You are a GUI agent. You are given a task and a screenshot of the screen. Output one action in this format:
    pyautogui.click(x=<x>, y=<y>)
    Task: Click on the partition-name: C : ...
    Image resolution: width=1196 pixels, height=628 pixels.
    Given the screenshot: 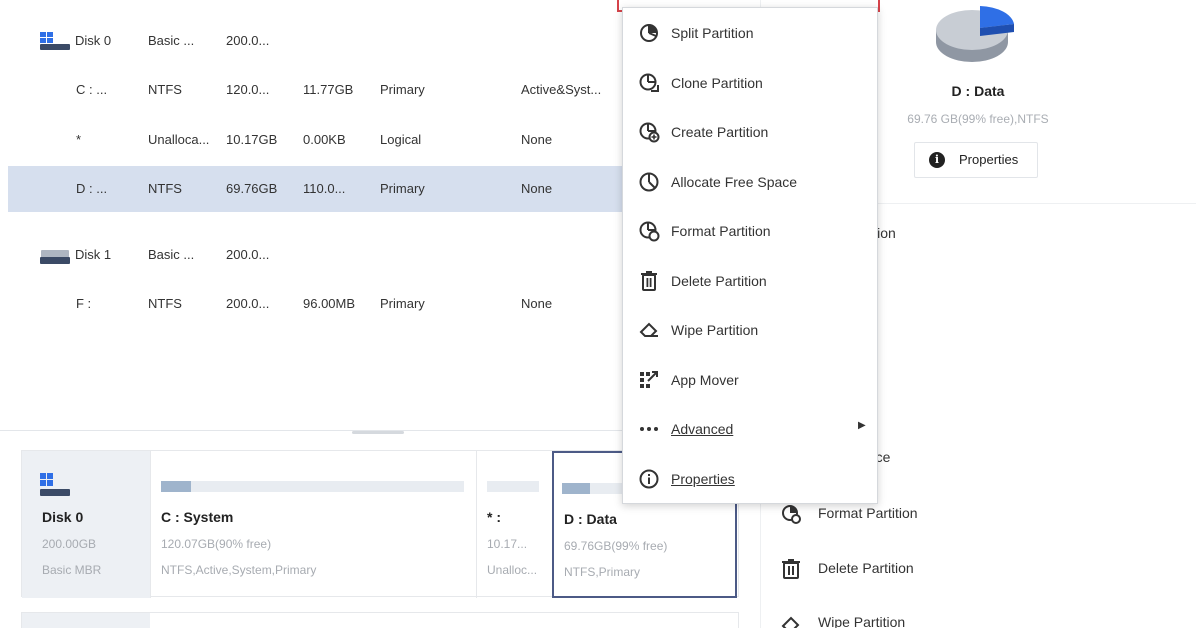 What is the action you would take?
    pyautogui.click(x=92, y=89)
    